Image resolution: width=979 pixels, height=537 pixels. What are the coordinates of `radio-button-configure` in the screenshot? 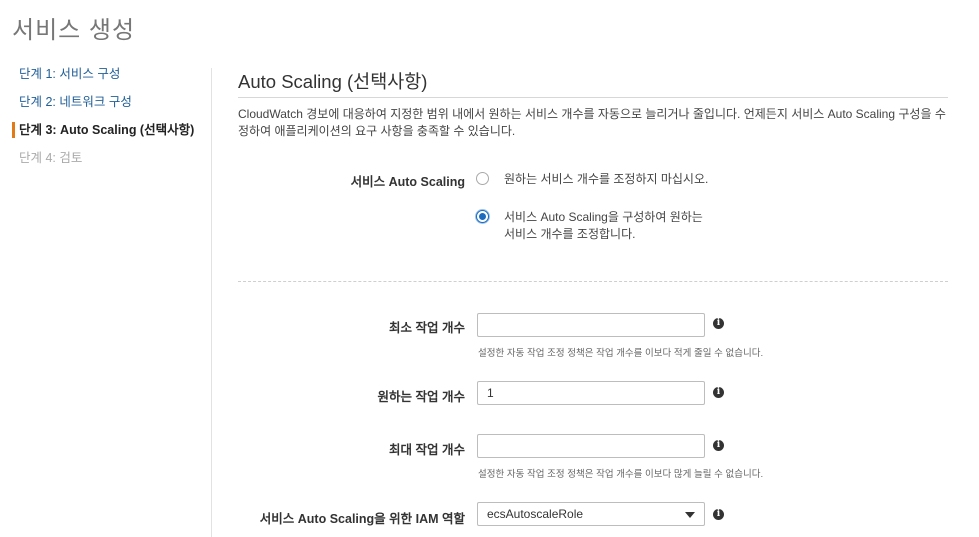 It's located at (482, 216).